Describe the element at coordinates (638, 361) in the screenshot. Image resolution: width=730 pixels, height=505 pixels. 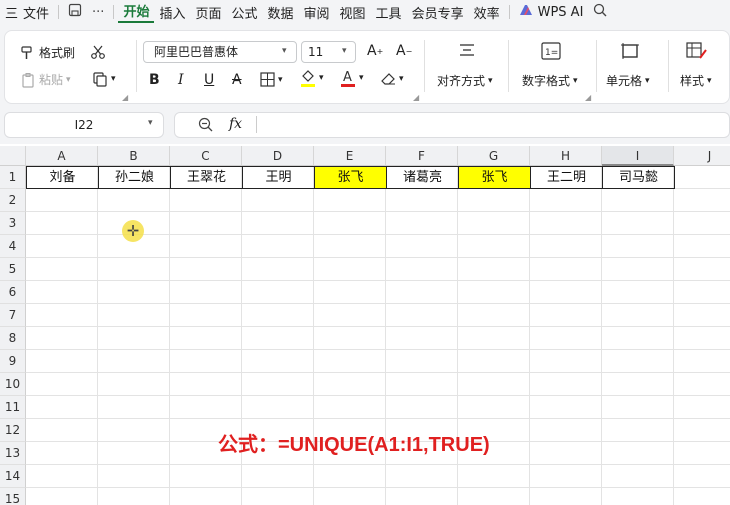
I see `cell-i9` at that location.